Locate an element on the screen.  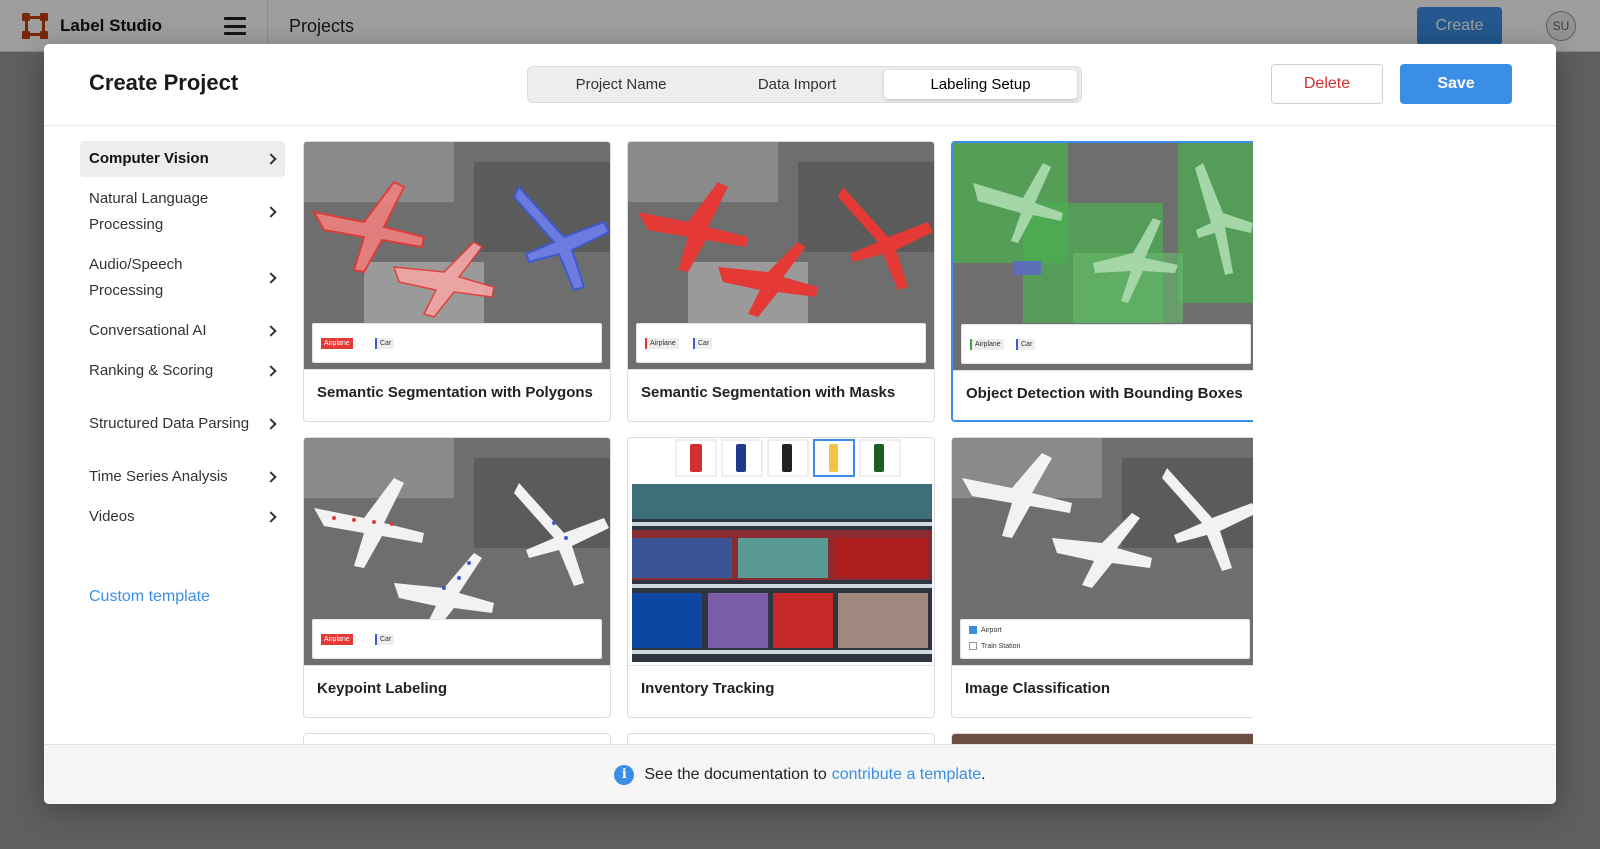
sidebar-item-label: Videos is located at coordinates (112, 516).